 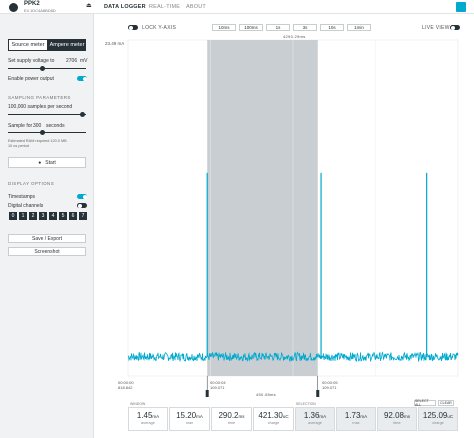 I want to click on selection-average: 1.36mA average, so click(x=315, y=419).